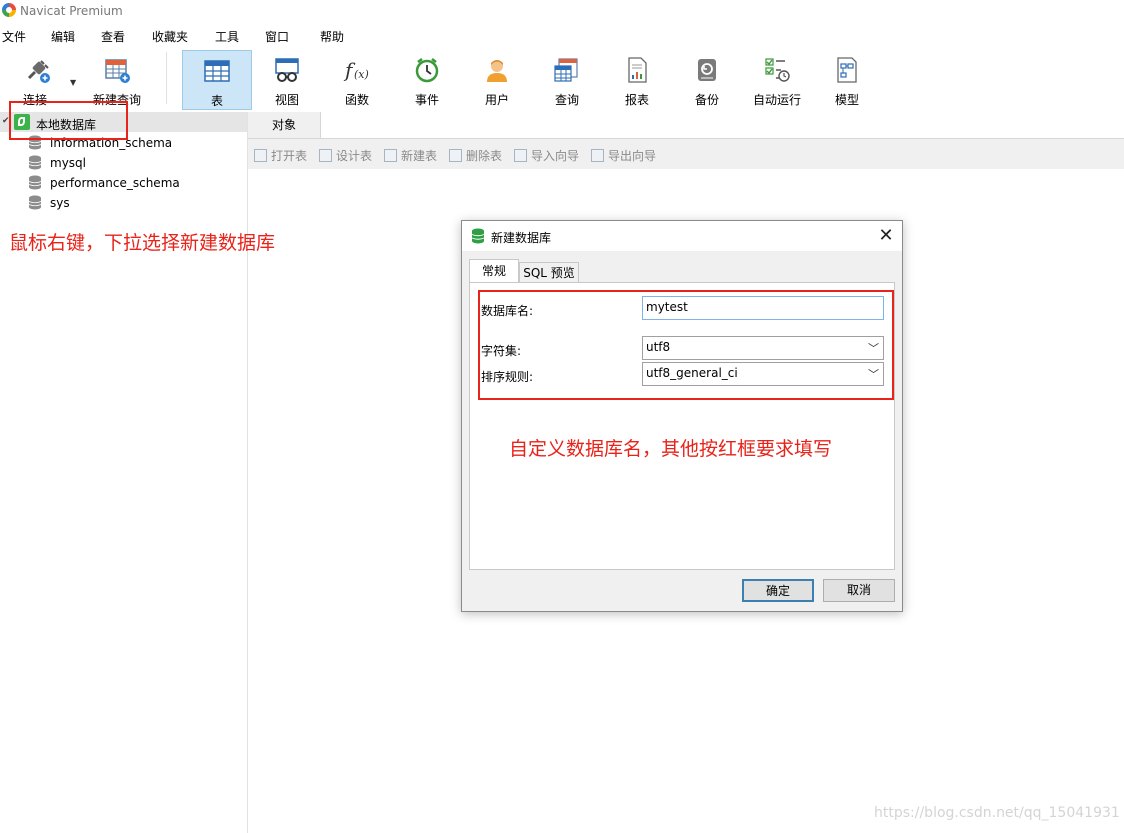 This screenshot has width=1124, height=833. I want to click on toolbar-separator, so click(166, 78).